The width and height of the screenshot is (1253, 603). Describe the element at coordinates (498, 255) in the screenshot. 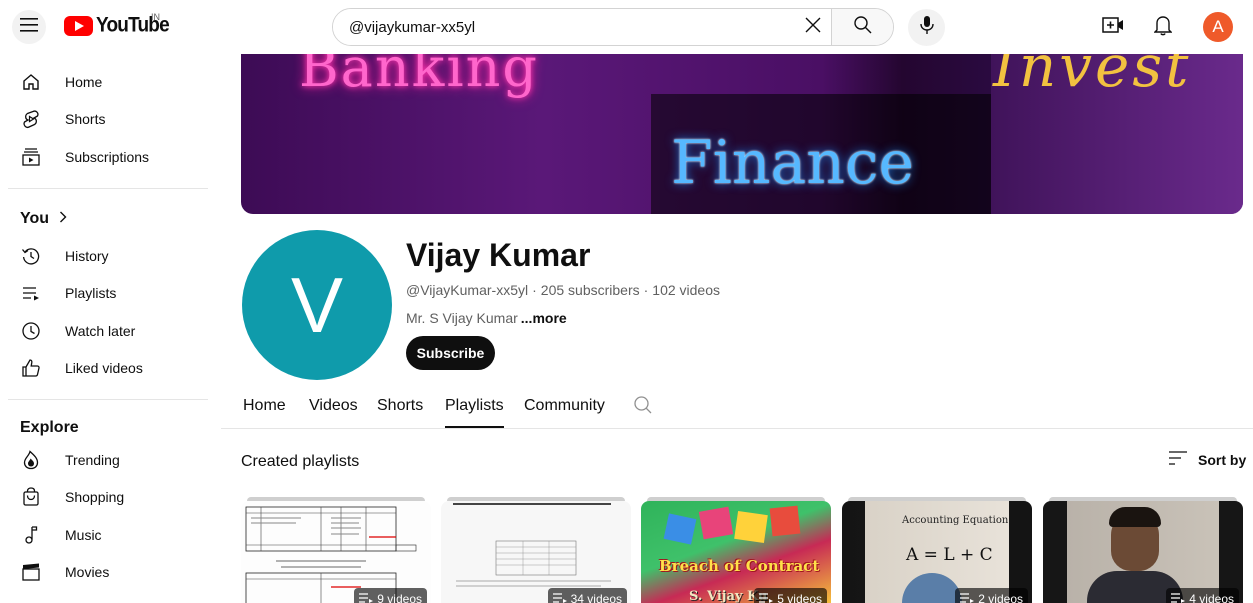

I see `channel-name: Vijay Kumar` at that location.